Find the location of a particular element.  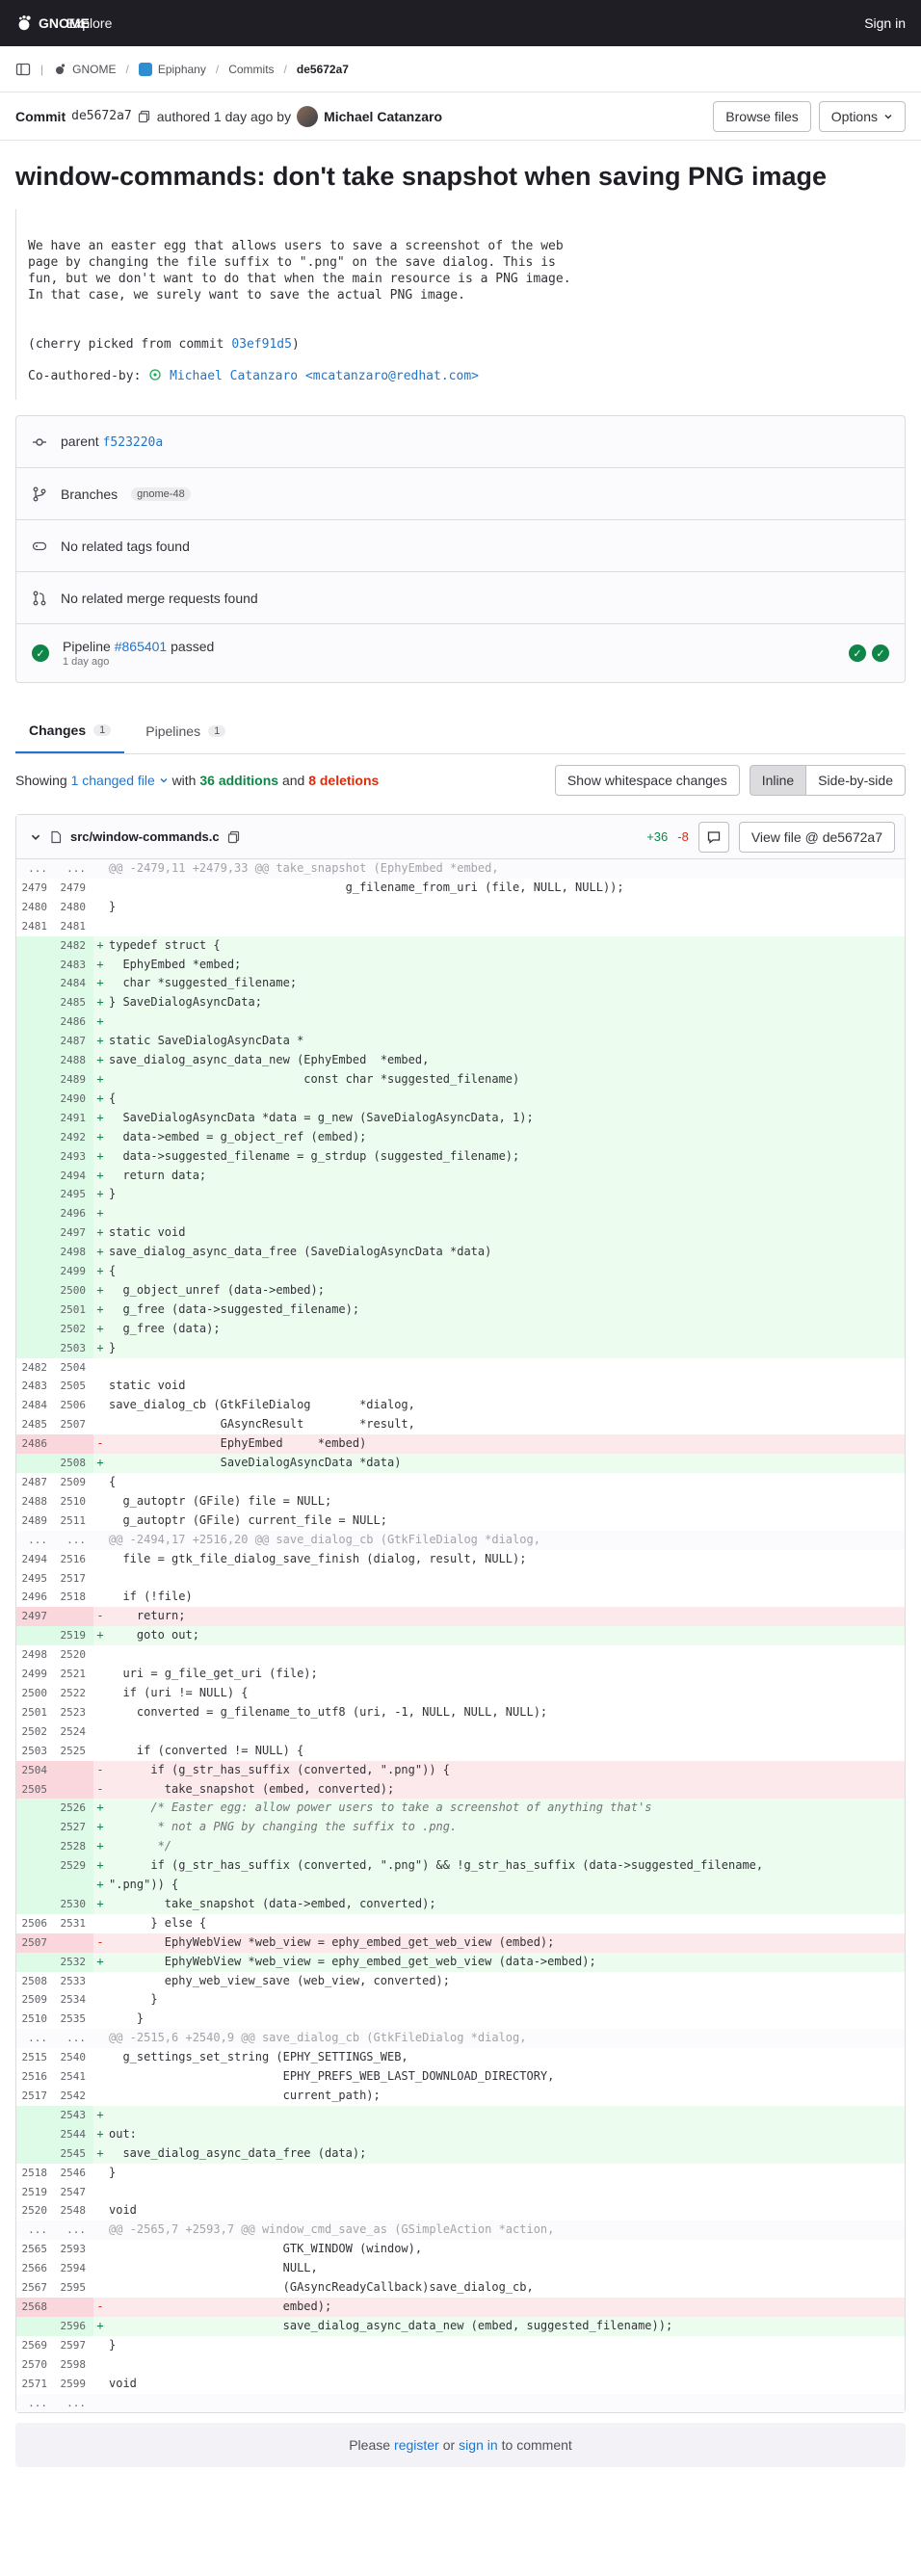

old-line-number: 2489 is located at coordinates (35, 1521).